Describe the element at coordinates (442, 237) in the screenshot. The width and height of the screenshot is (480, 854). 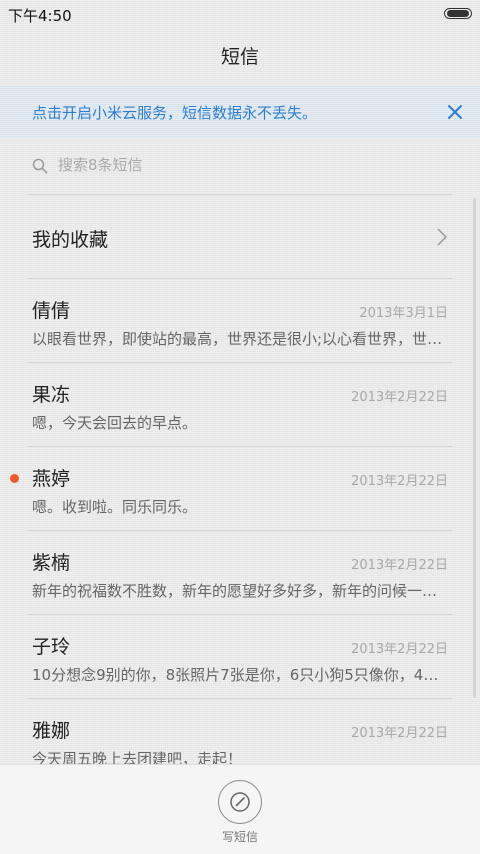
I see `chevron-right-icon` at that location.